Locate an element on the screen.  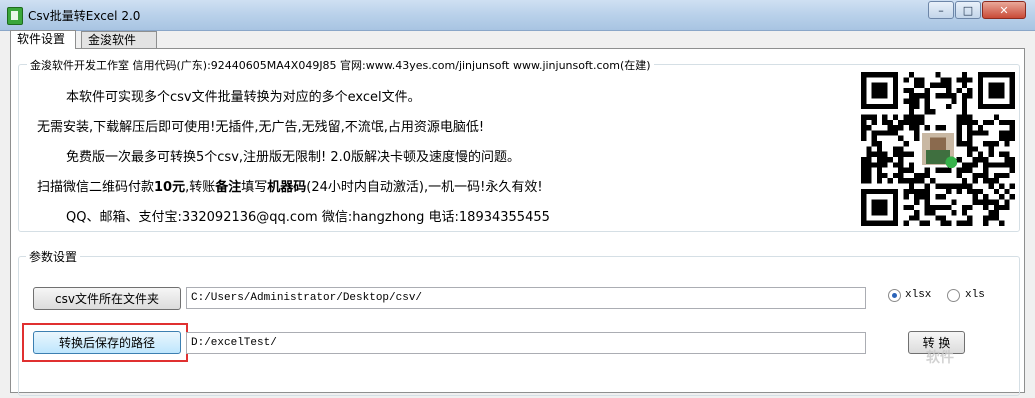
info-line-4-c: ,转账 is located at coordinates (200, 187).